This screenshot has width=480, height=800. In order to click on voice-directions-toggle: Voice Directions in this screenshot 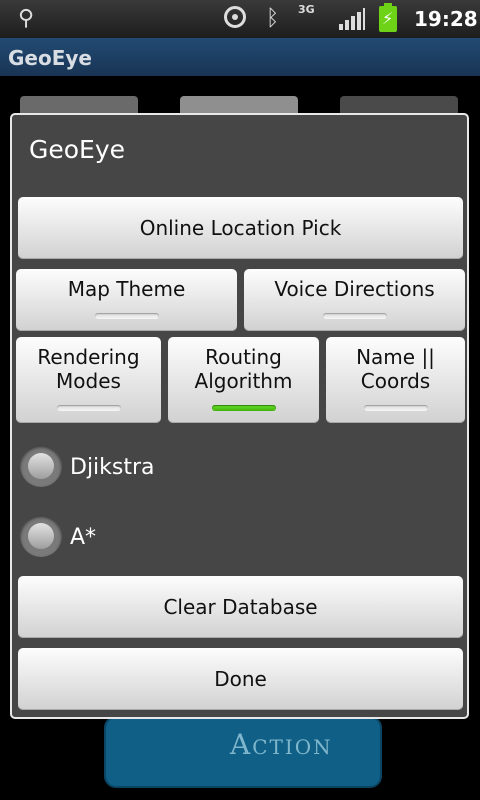, I will do `click(354, 300)`.